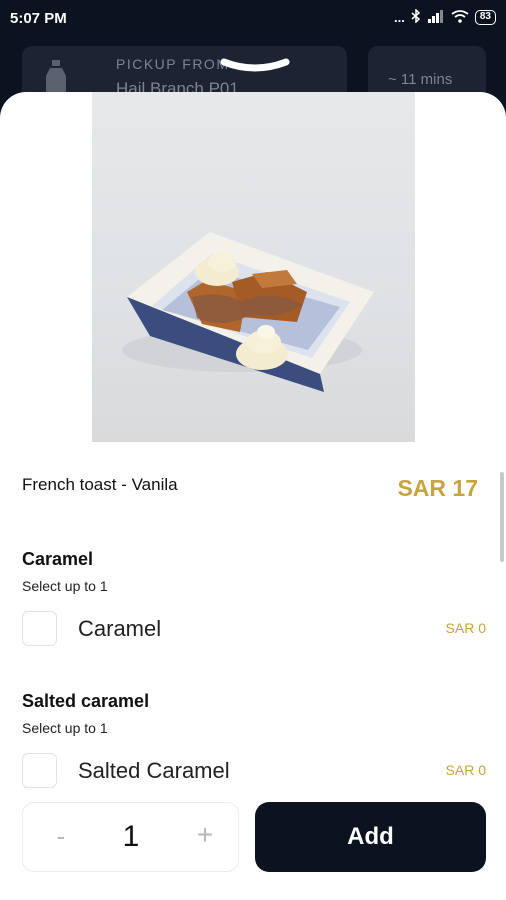 This screenshot has width=506, height=900. Describe the element at coordinates (460, 17) in the screenshot. I see `wifi-icon` at that location.